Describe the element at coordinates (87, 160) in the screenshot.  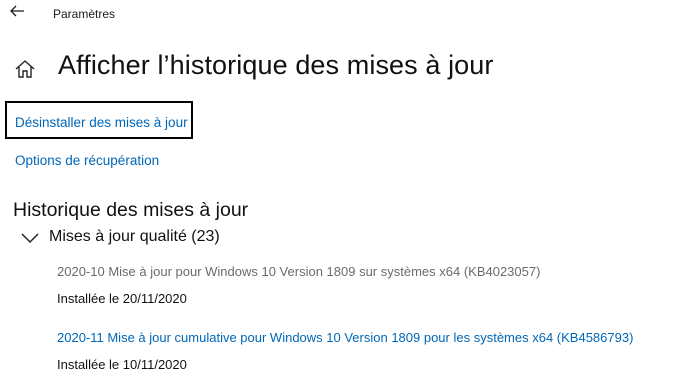
I see `recovery-options-link: Options de récupération` at that location.